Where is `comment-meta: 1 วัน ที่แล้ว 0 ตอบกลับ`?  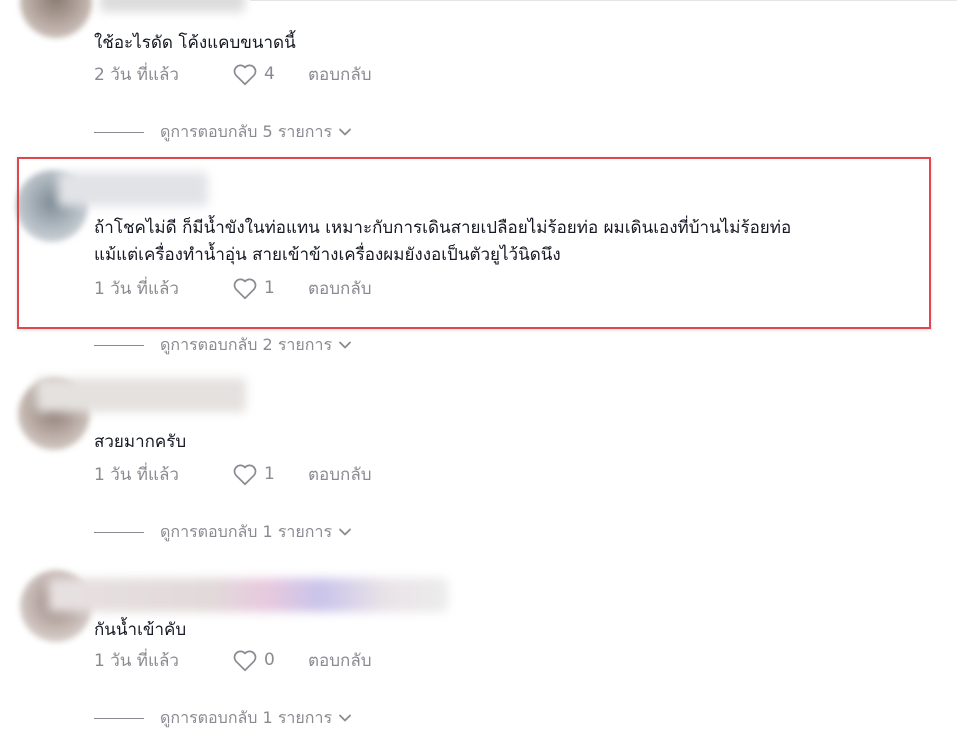
comment-meta: 1 วัน ที่แล้ว 0 ตอบกลับ is located at coordinates (233, 660).